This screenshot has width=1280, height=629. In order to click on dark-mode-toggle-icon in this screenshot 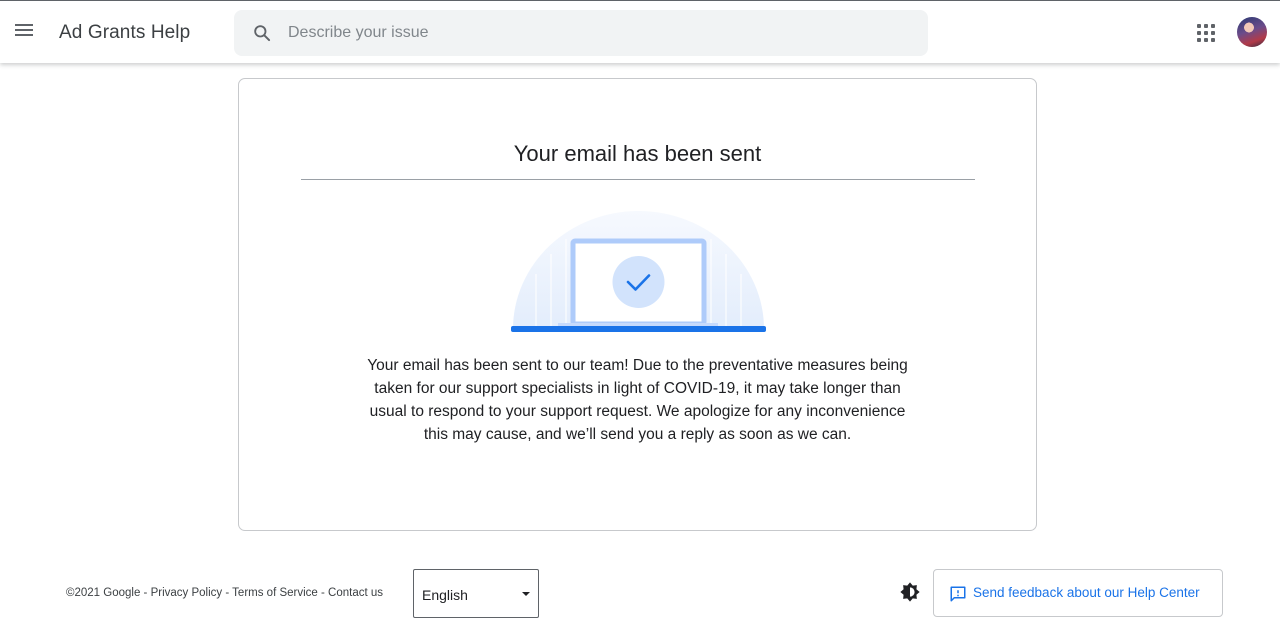, I will do `click(910, 592)`.